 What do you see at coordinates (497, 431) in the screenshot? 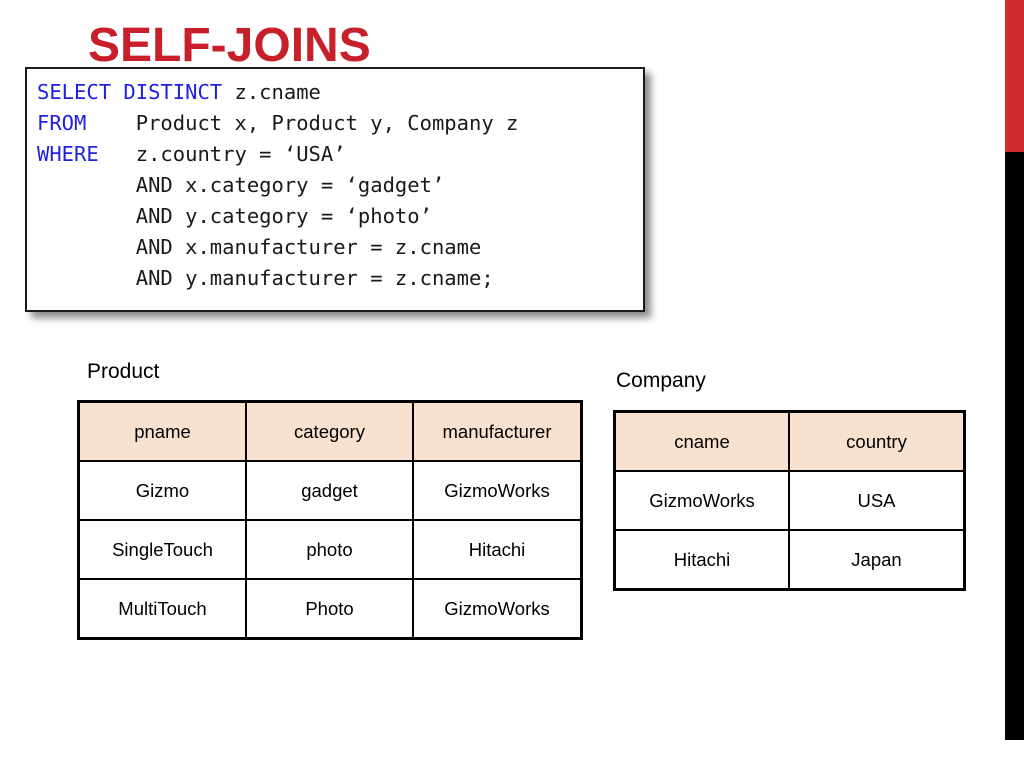
I see `column-header-manufacturer: manufacturer` at bounding box center [497, 431].